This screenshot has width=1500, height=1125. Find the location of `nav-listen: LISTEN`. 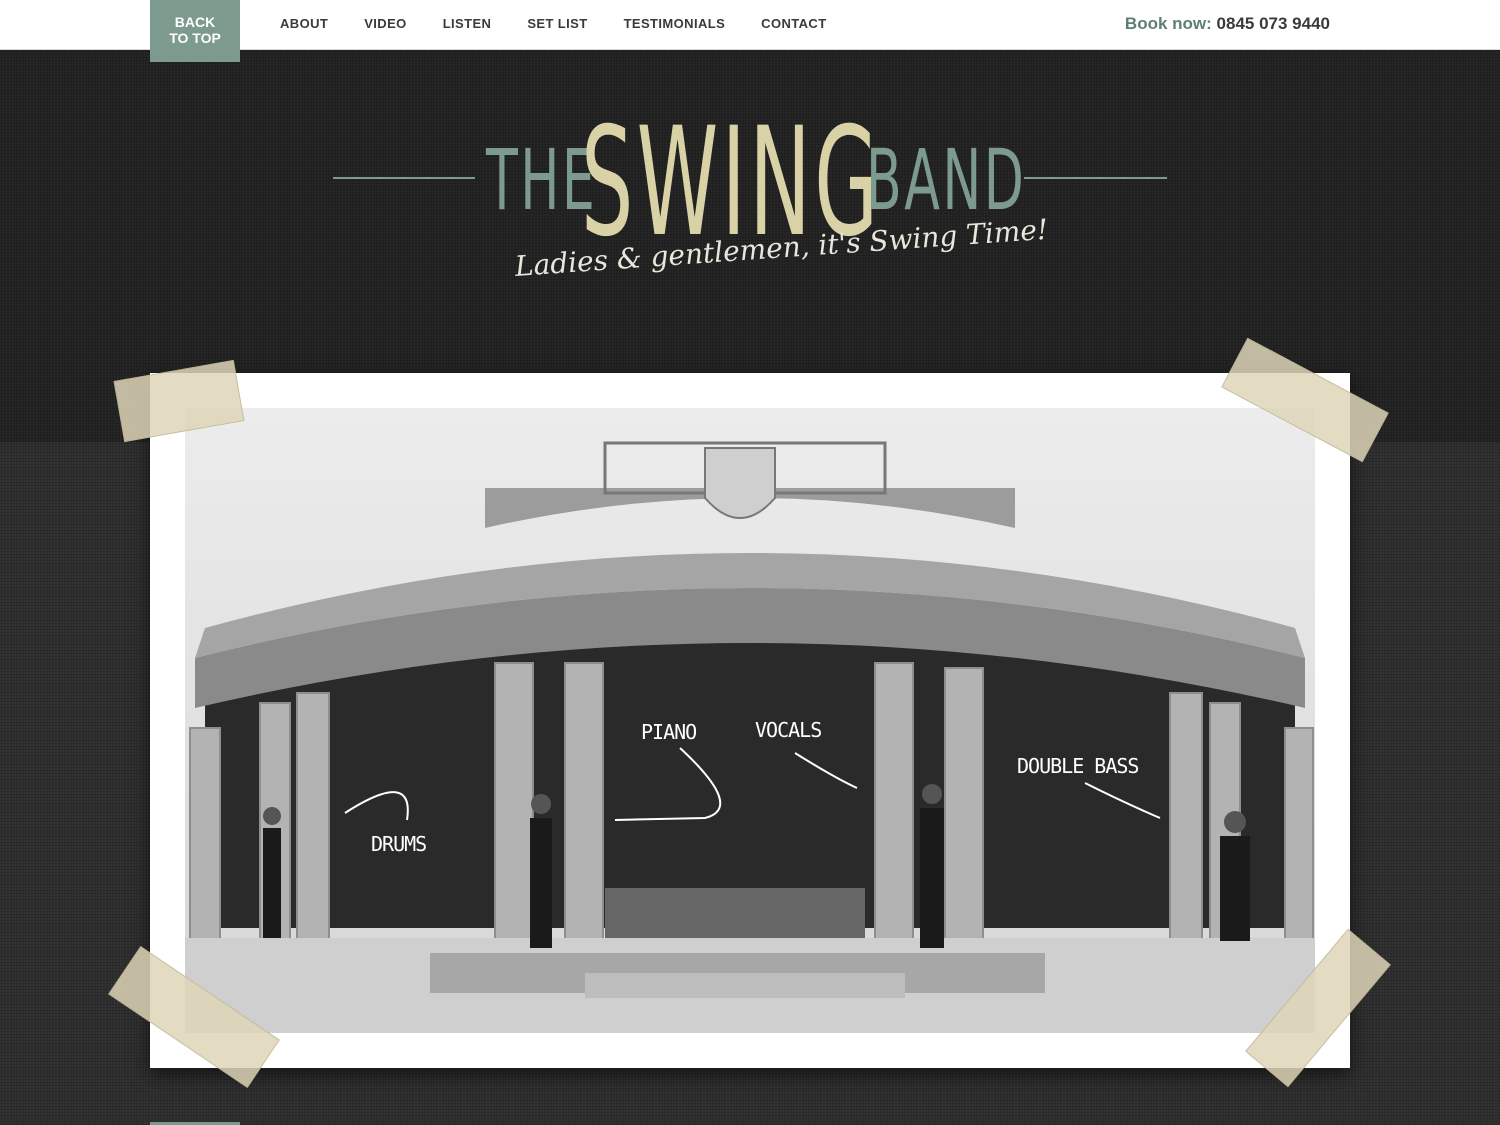

nav-listen: LISTEN is located at coordinates (467, 23).